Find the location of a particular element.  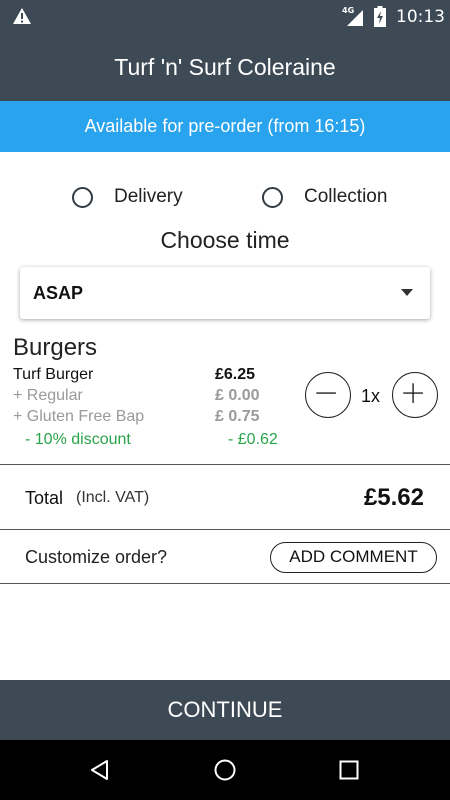

total-value: £5.62 is located at coordinates (393, 497).